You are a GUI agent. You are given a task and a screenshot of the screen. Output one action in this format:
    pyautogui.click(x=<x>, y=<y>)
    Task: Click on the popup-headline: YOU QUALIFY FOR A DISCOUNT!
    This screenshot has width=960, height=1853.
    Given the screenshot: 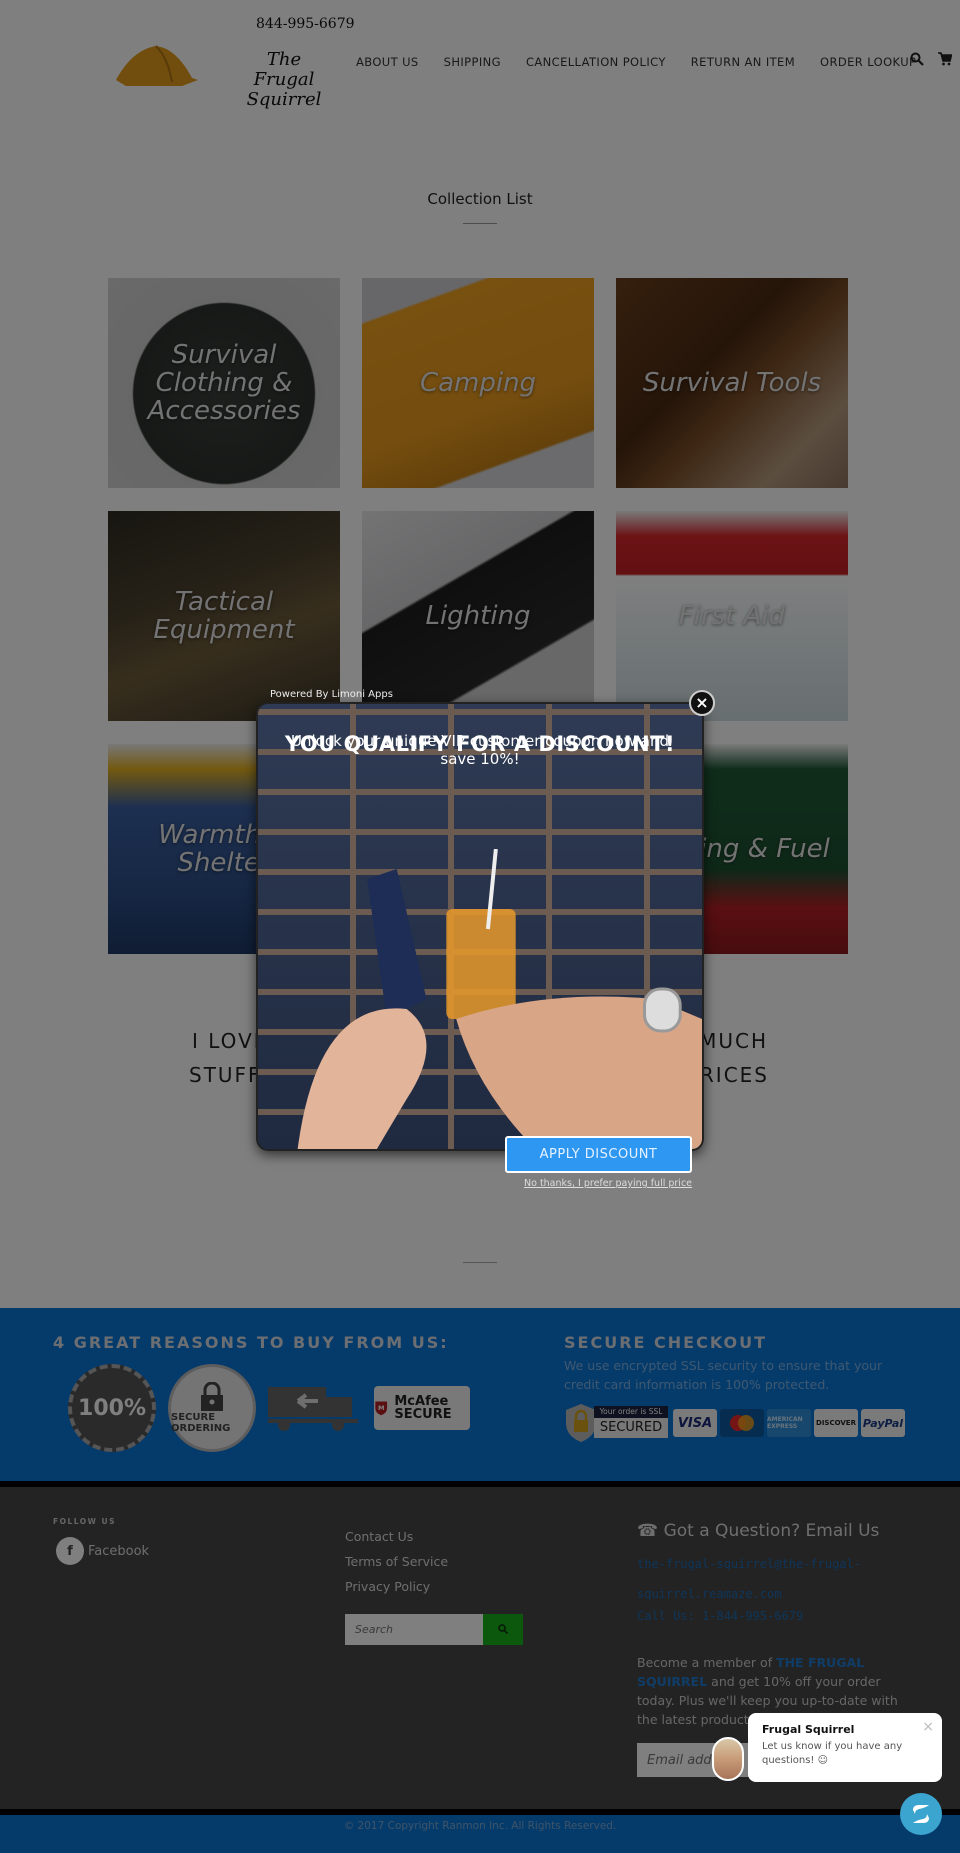 What is the action you would take?
    pyautogui.click(x=480, y=744)
    